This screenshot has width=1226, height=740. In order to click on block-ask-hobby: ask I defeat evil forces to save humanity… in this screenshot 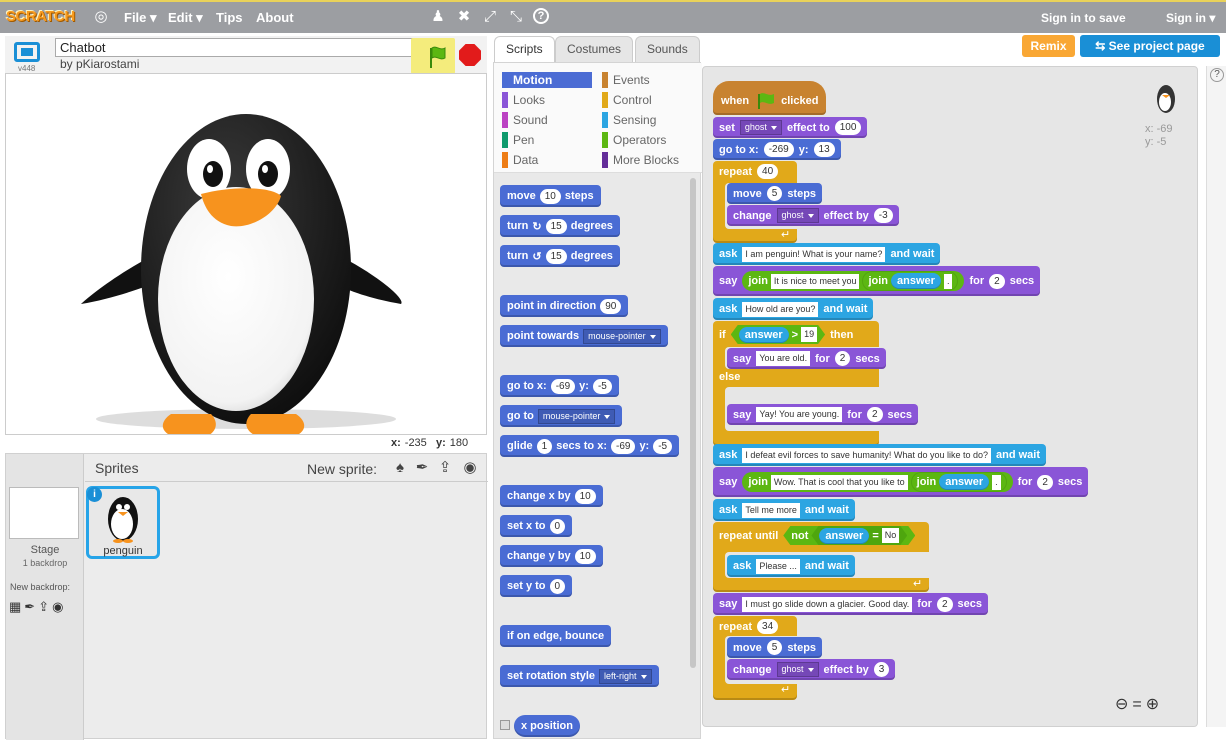, I will do `click(880, 455)`.